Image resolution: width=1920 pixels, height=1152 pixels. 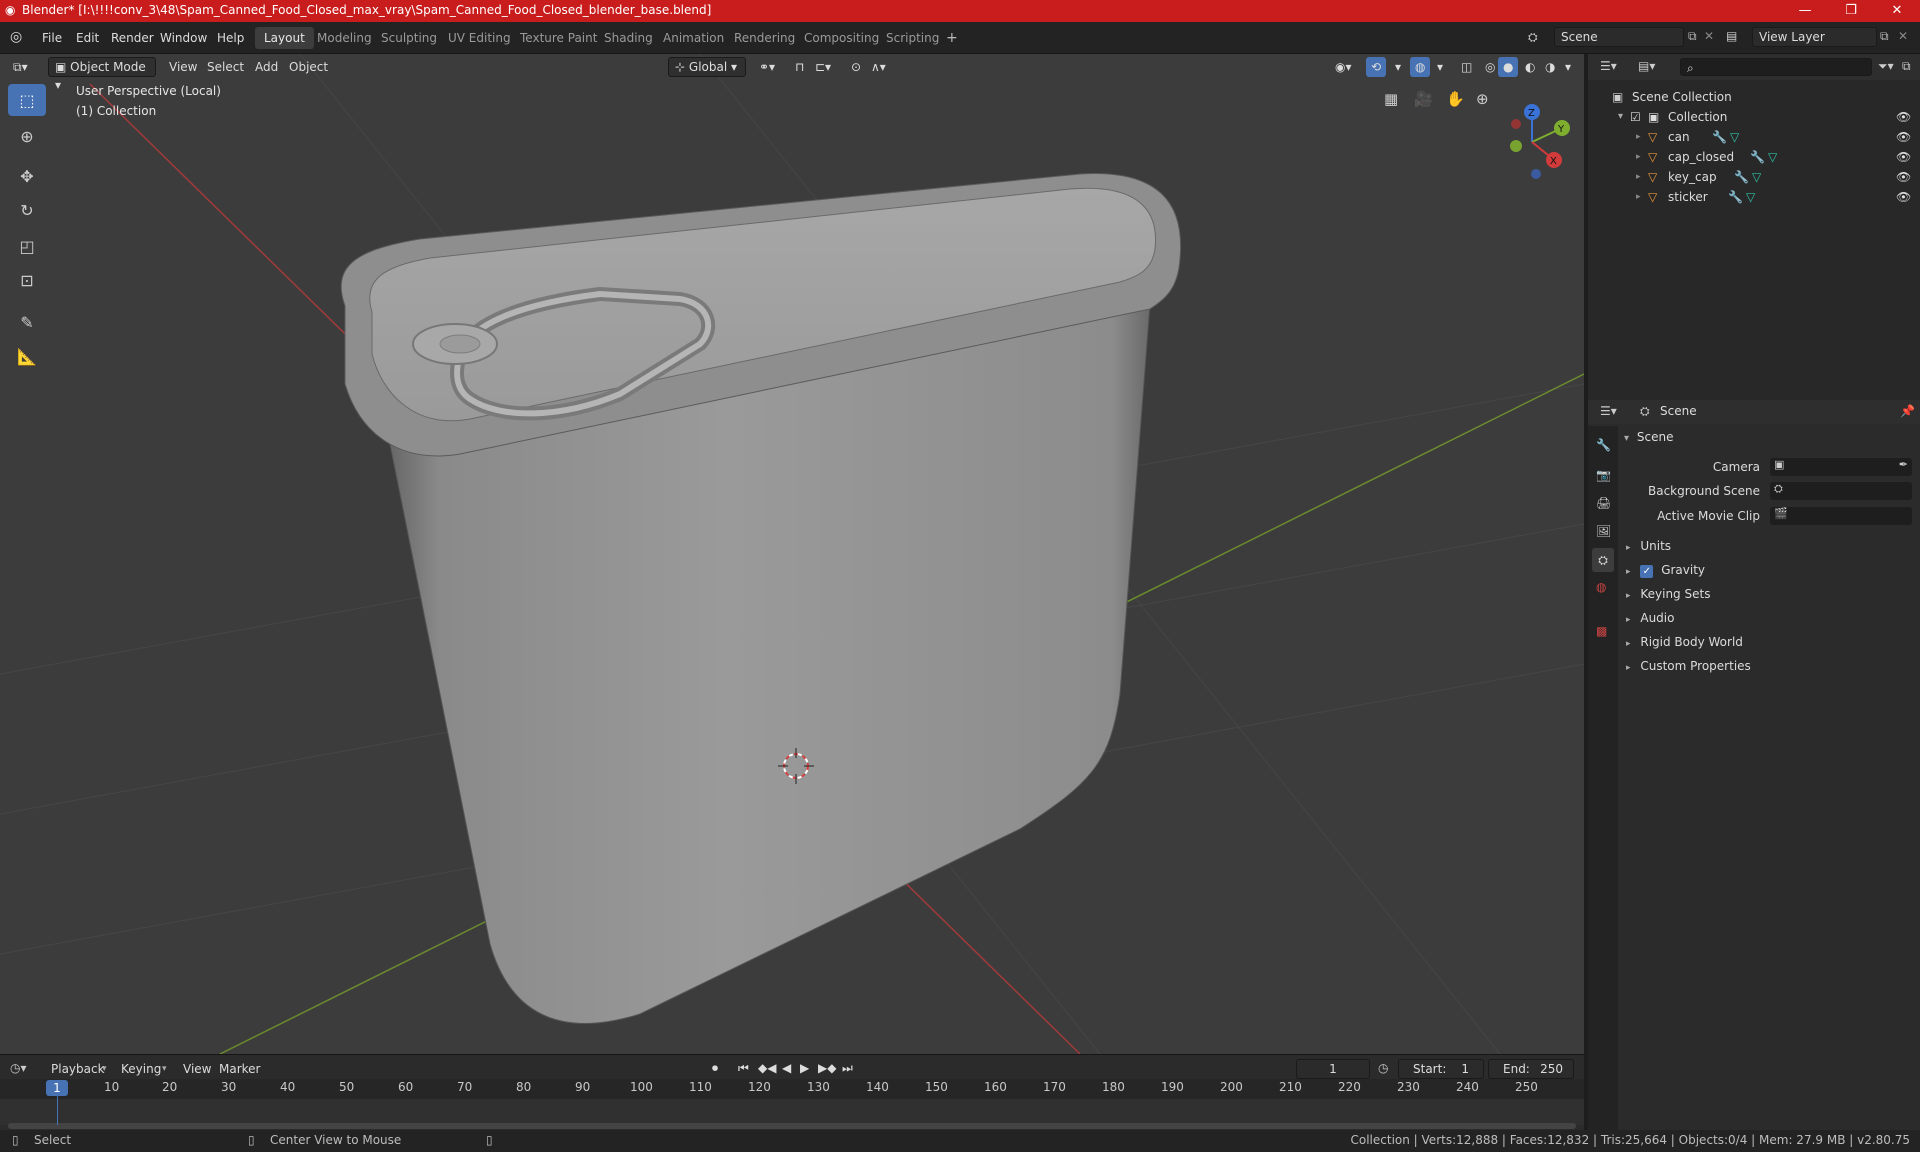 What do you see at coordinates (1533, 37) in the screenshot?
I see `scene-selector-icon: ⛭` at bounding box center [1533, 37].